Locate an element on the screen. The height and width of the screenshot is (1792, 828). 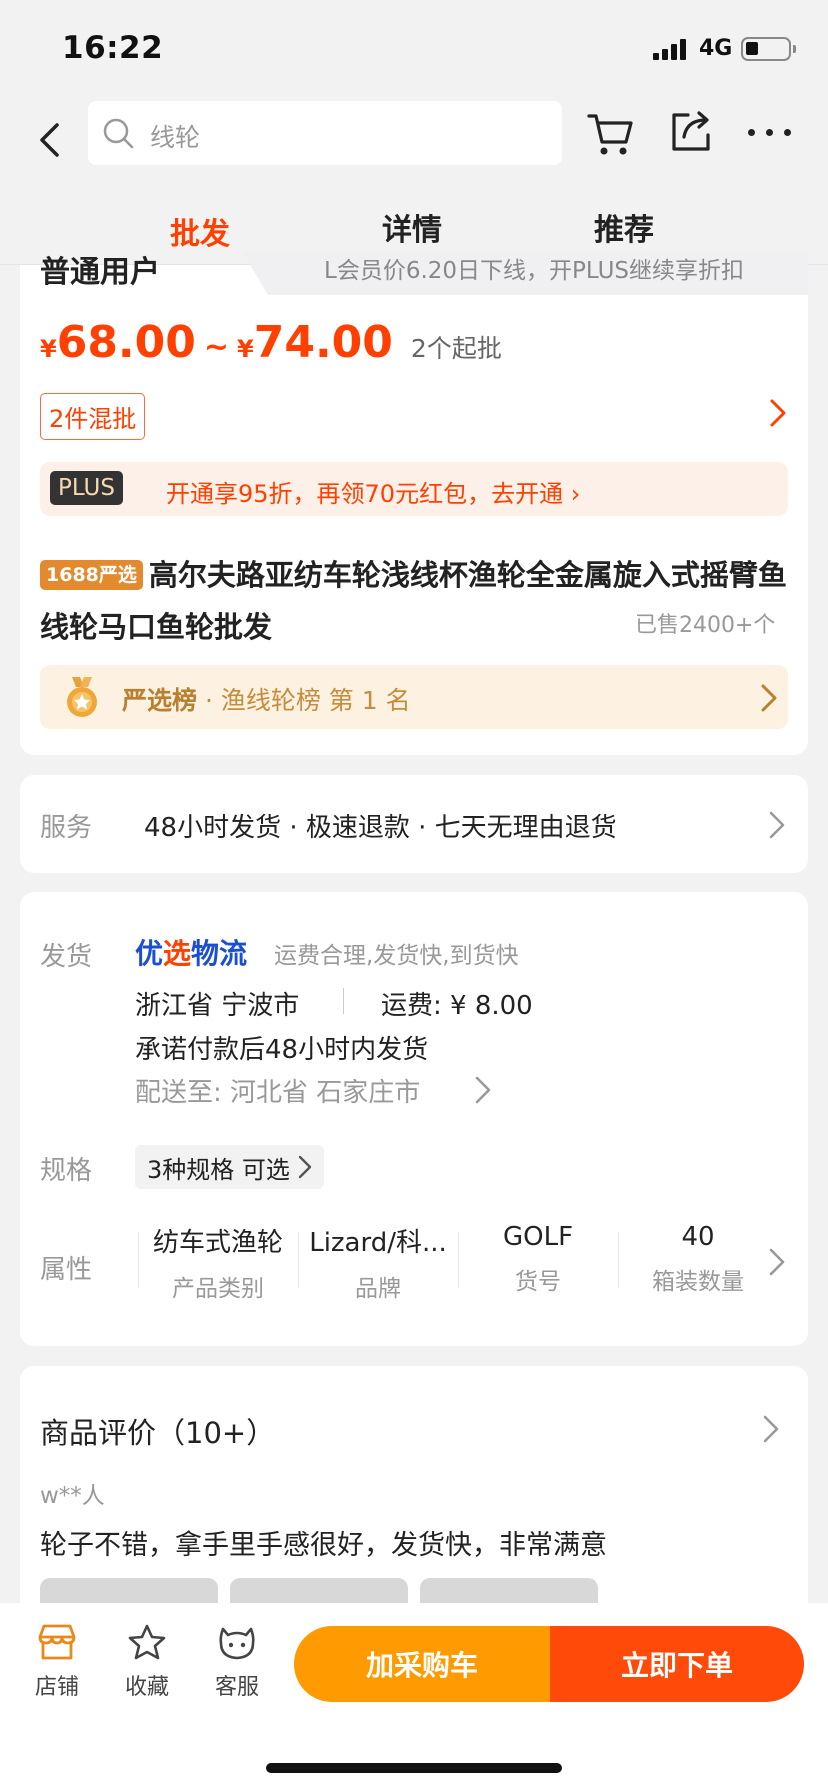
customer-service-label: 客服 is located at coordinates (236, 1687).